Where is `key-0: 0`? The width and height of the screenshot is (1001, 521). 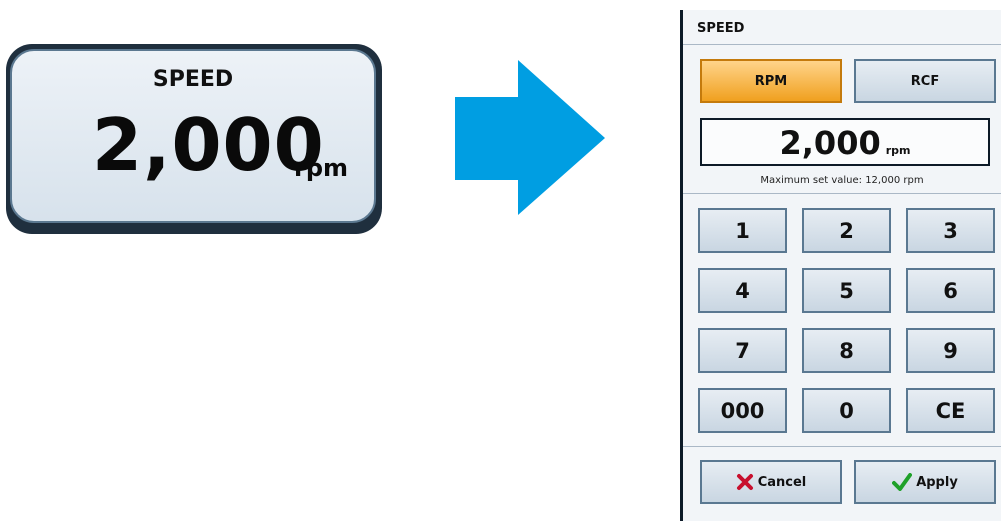
key-0: 0 is located at coordinates (846, 410).